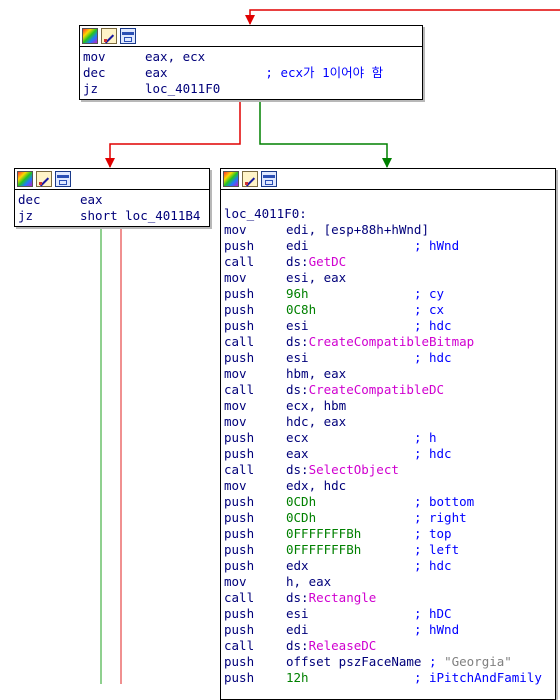  I want to click on code-line: call ds:SelectObject, so click(387, 470).